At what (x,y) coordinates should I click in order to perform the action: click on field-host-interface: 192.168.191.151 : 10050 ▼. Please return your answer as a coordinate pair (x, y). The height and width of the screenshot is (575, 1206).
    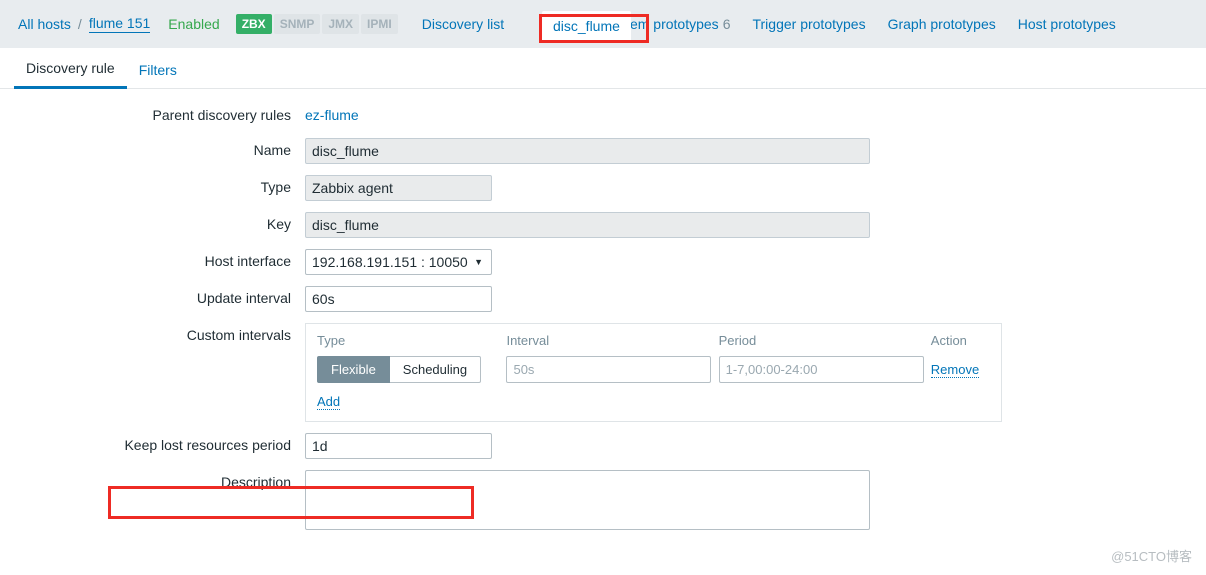
    Looking at the image, I should click on (755, 262).